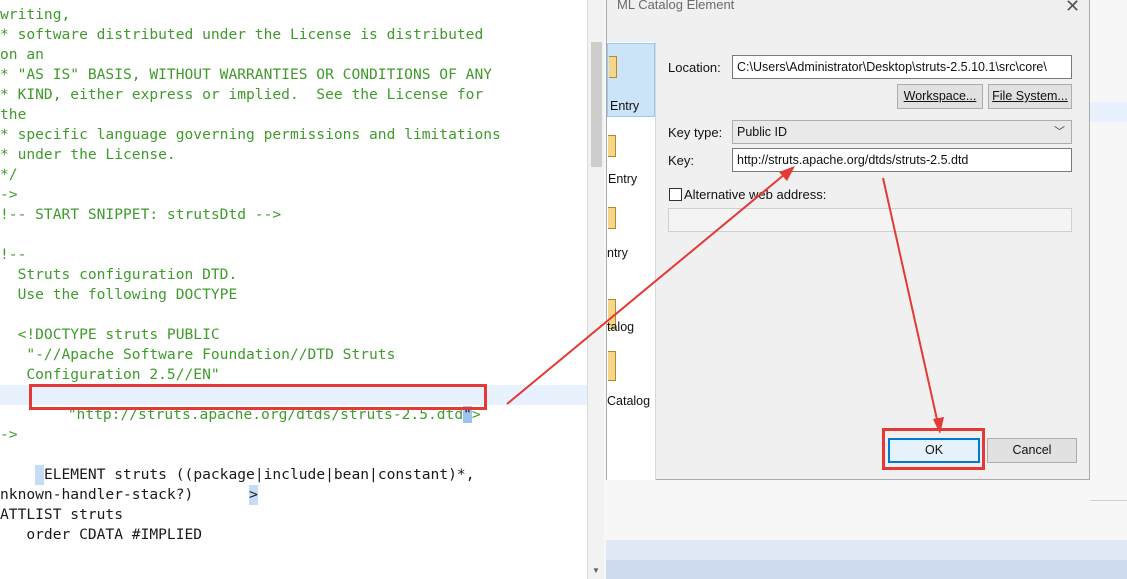 The image size is (1127, 579). Describe the element at coordinates (675, 194) in the screenshot. I see `alternative-web-address-checkbox` at that location.